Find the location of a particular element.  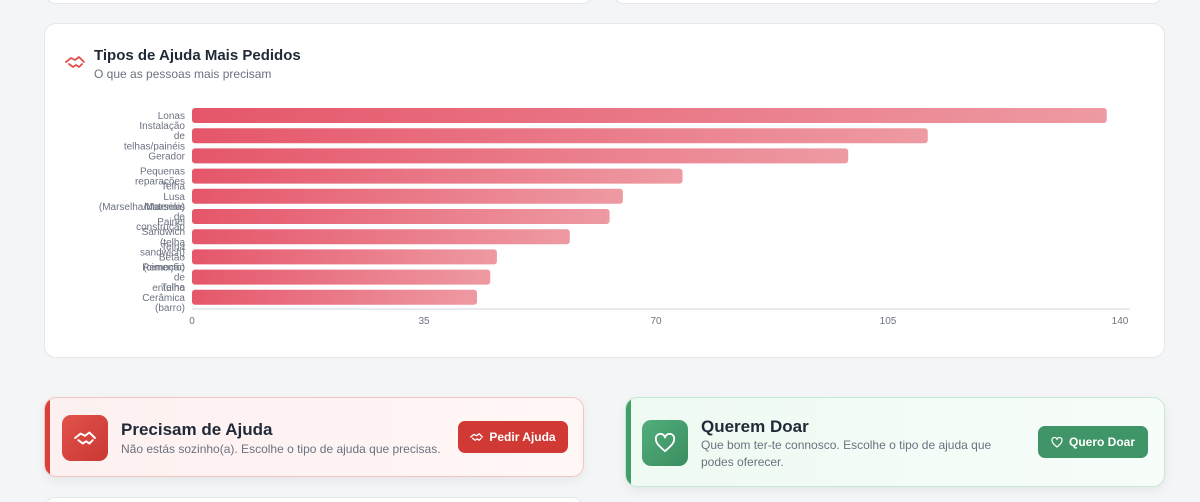

help-card-accent is located at coordinates (47, 437).